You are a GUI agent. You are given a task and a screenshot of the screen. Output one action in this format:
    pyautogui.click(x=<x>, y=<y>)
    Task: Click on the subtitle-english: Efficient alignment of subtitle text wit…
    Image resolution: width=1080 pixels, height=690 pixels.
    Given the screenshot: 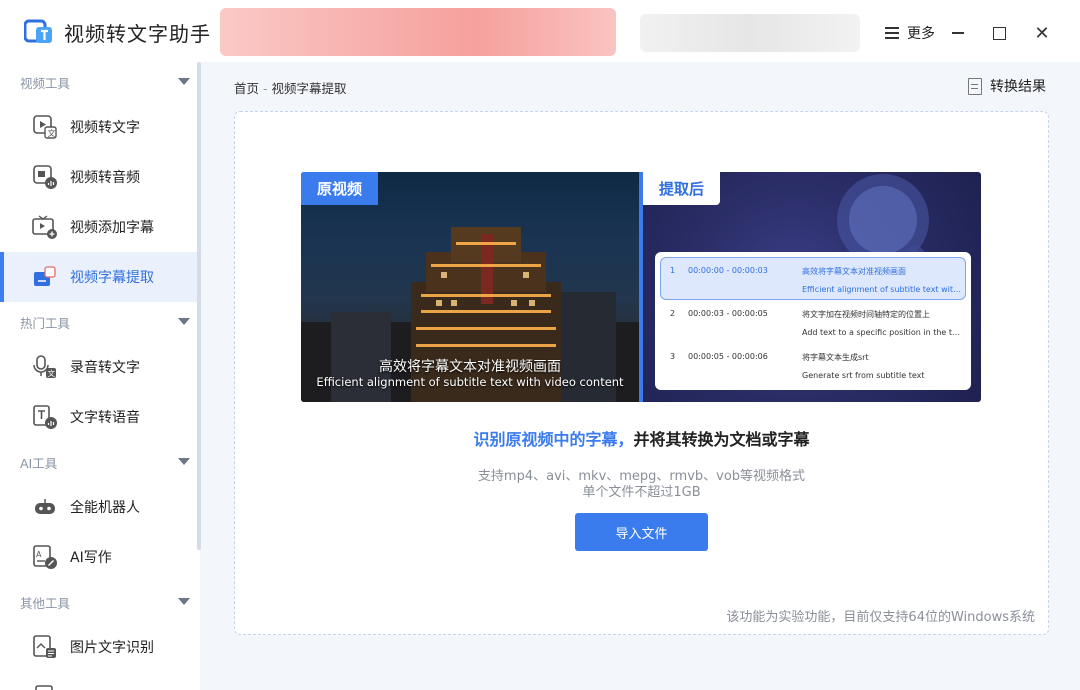 What is the action you would take?
    pyautogui.click(x=470, y=382)
    